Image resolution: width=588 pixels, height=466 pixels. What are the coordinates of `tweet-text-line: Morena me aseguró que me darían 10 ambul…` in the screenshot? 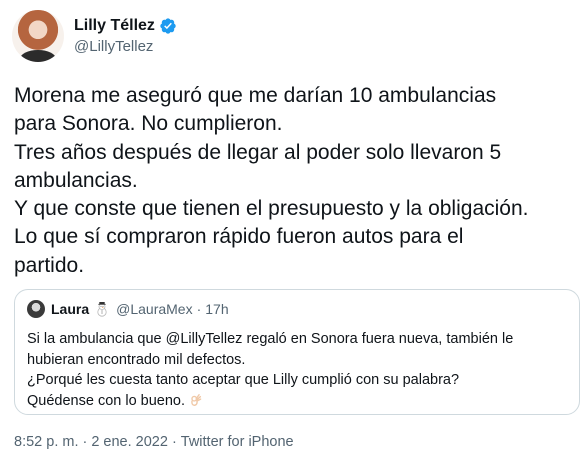 It's located at (255, 95).